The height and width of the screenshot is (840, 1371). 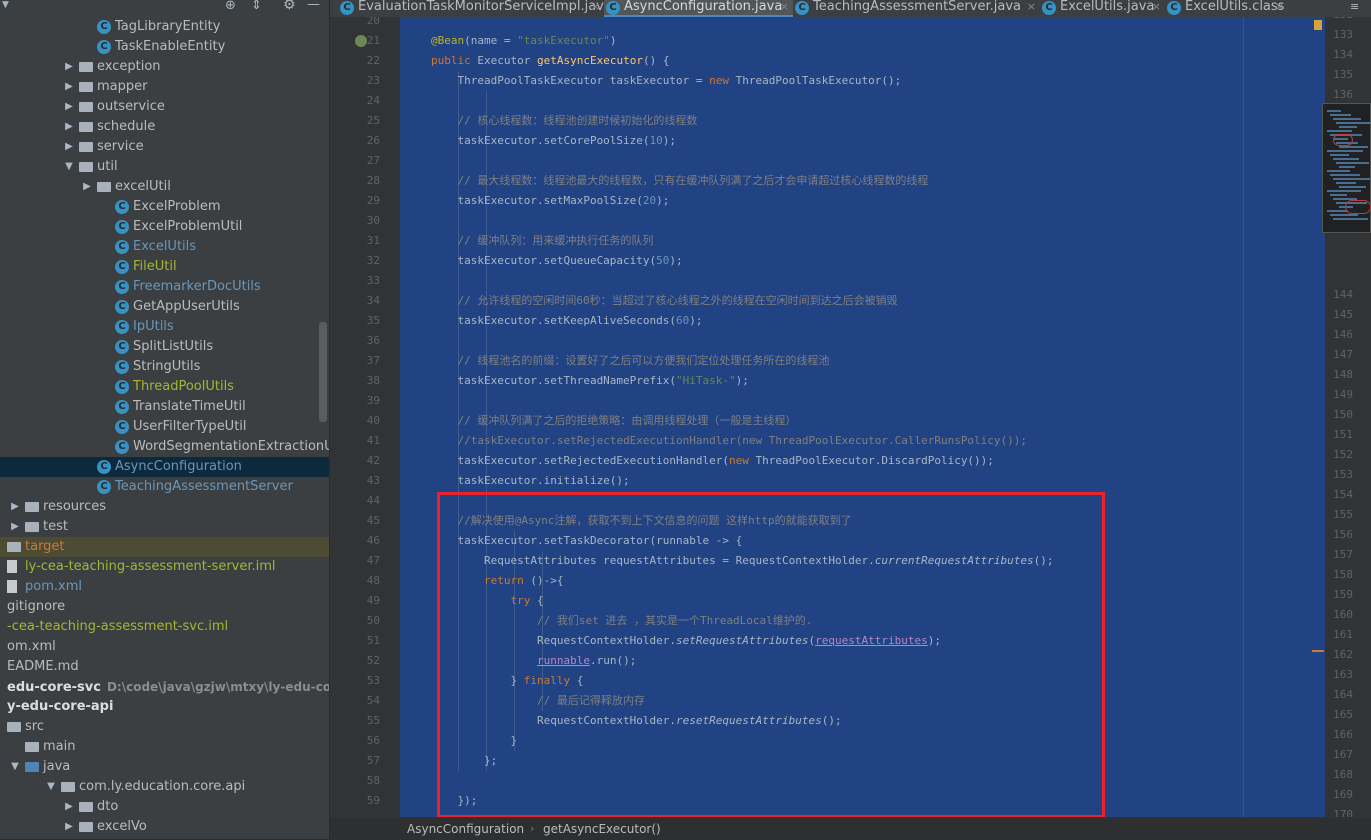 I want to click on sidebar-scrollbar, so click(x=323, y=372).